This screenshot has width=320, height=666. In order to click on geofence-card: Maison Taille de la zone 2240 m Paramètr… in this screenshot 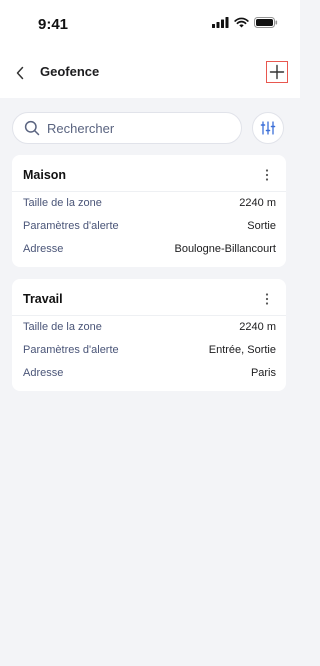, I will do `click(149, 211)`.